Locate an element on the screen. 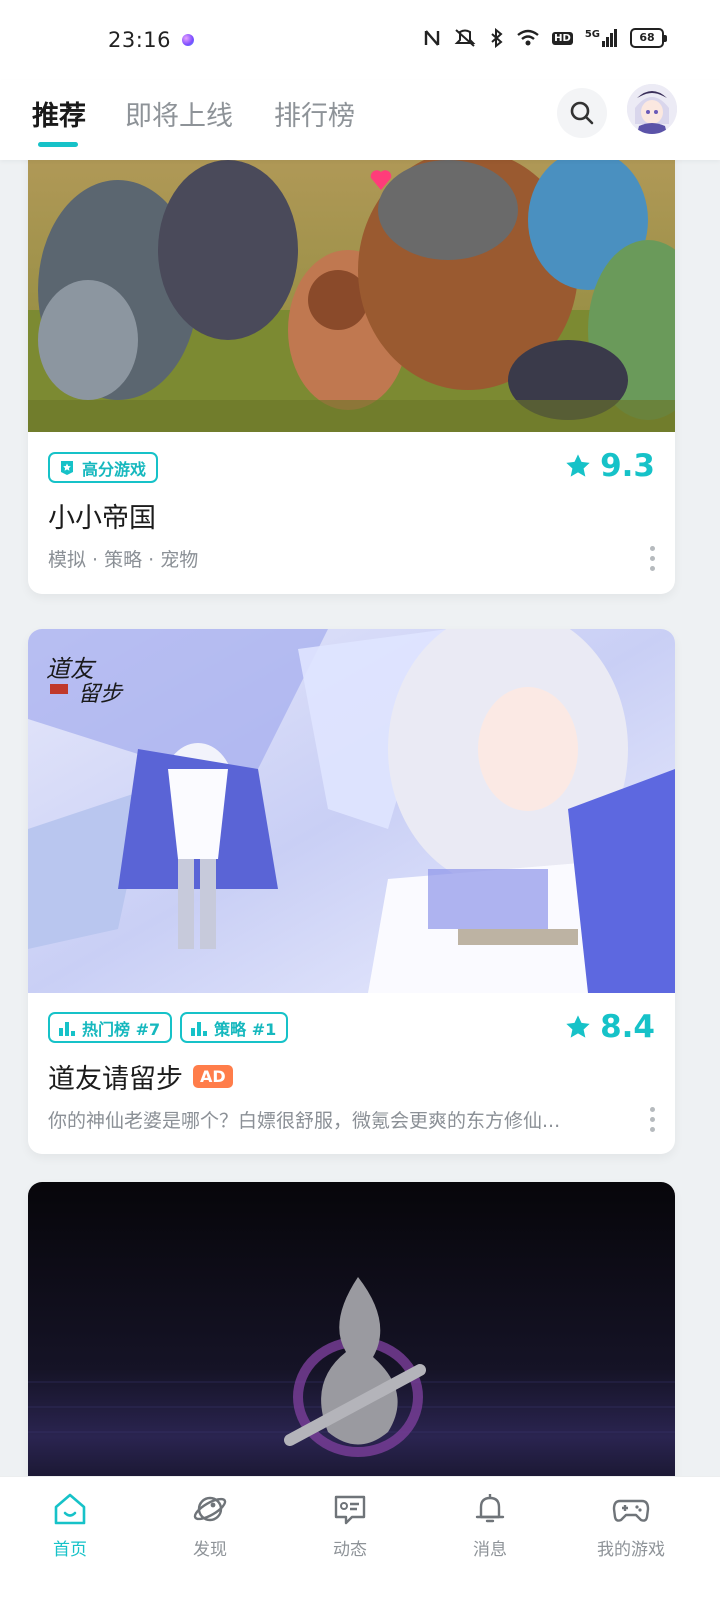 The image size is (720, 1608). bottom-nav: 首页 发现 动态 消息 我的游戏 is located at coordinates (360, 1542).